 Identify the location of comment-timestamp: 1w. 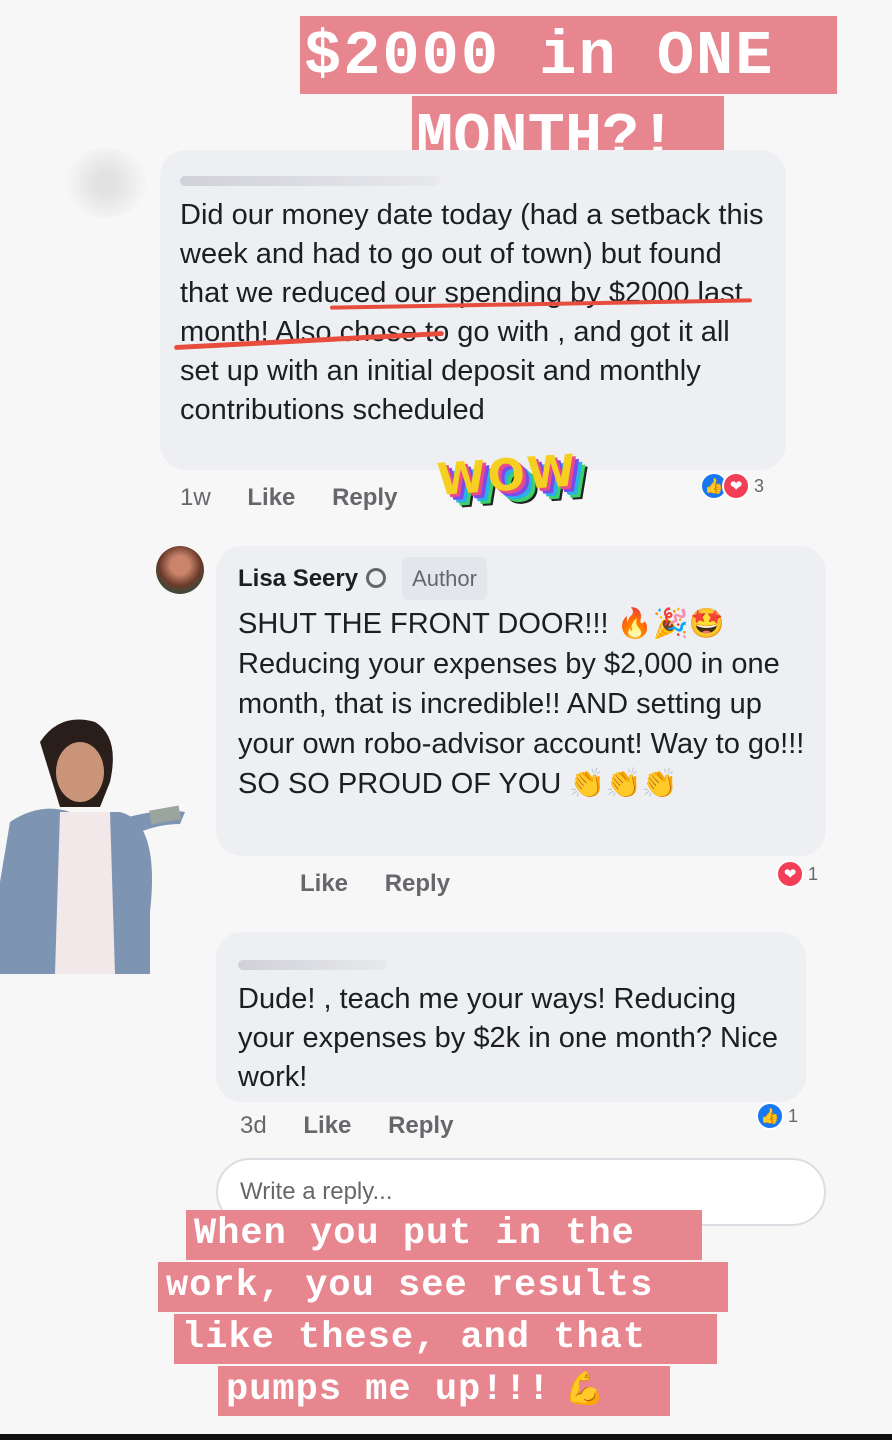
(195, 497).